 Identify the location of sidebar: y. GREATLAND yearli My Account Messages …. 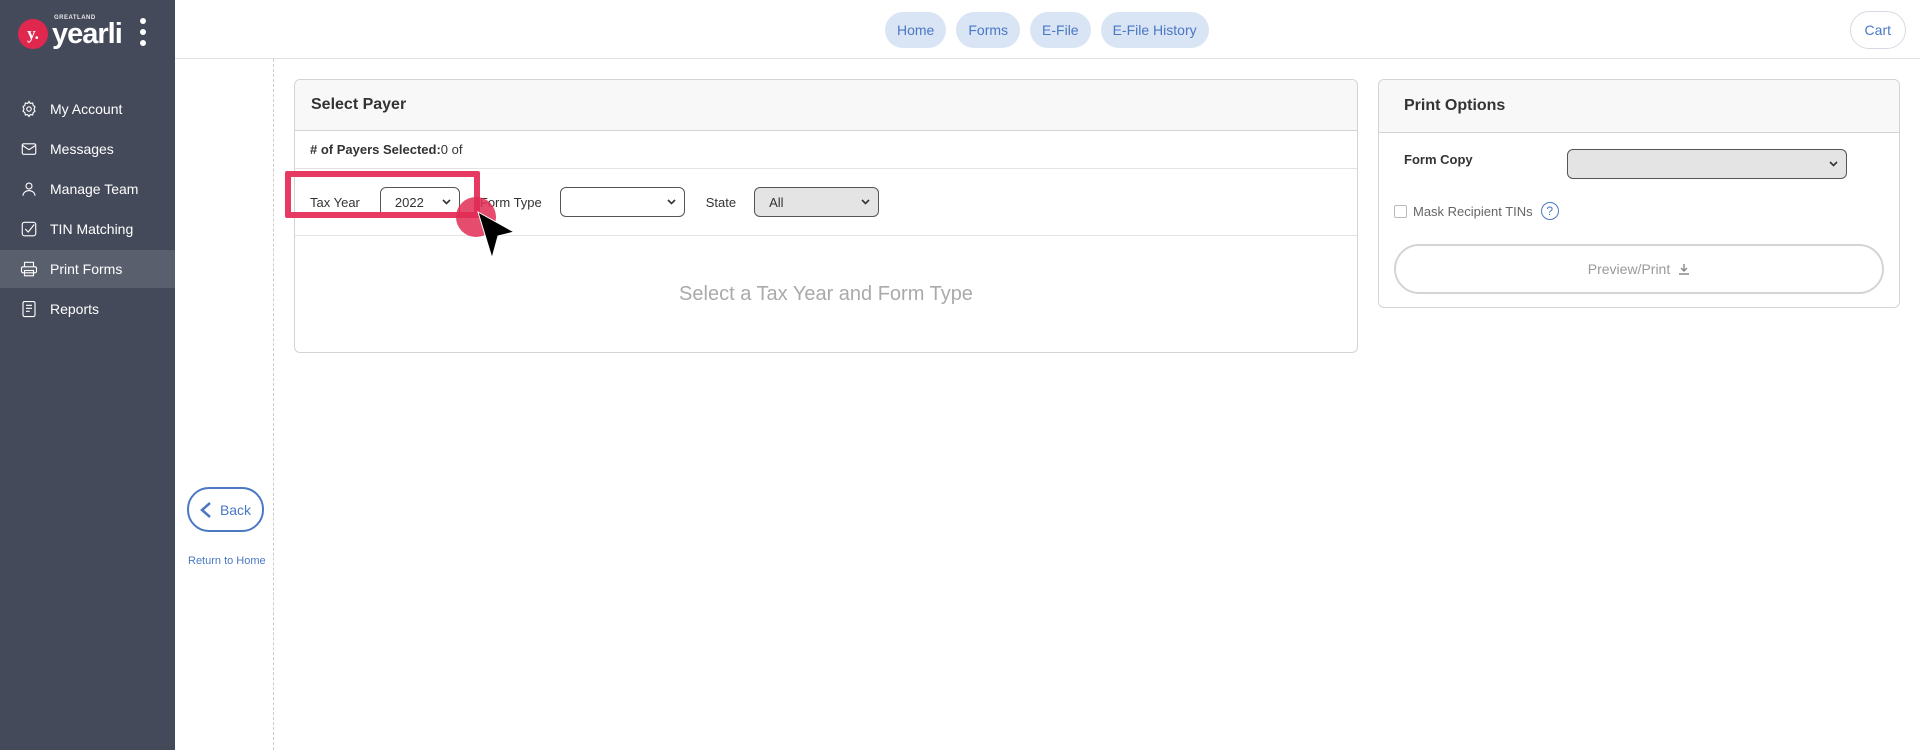
(87, 375).